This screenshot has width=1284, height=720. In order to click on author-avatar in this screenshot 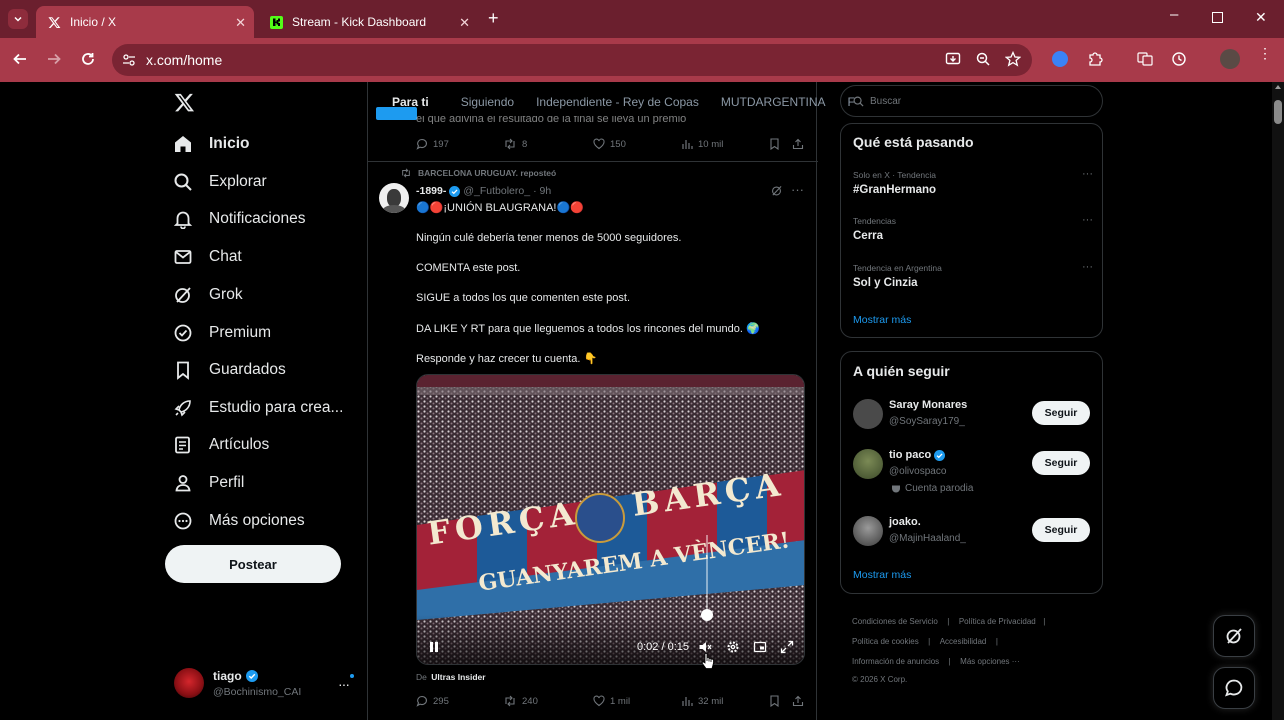, I will do `click(394, 198)`.